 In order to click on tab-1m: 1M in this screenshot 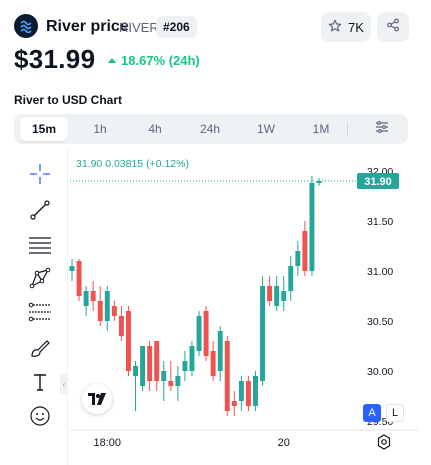, I will do `click(321, 129)`.